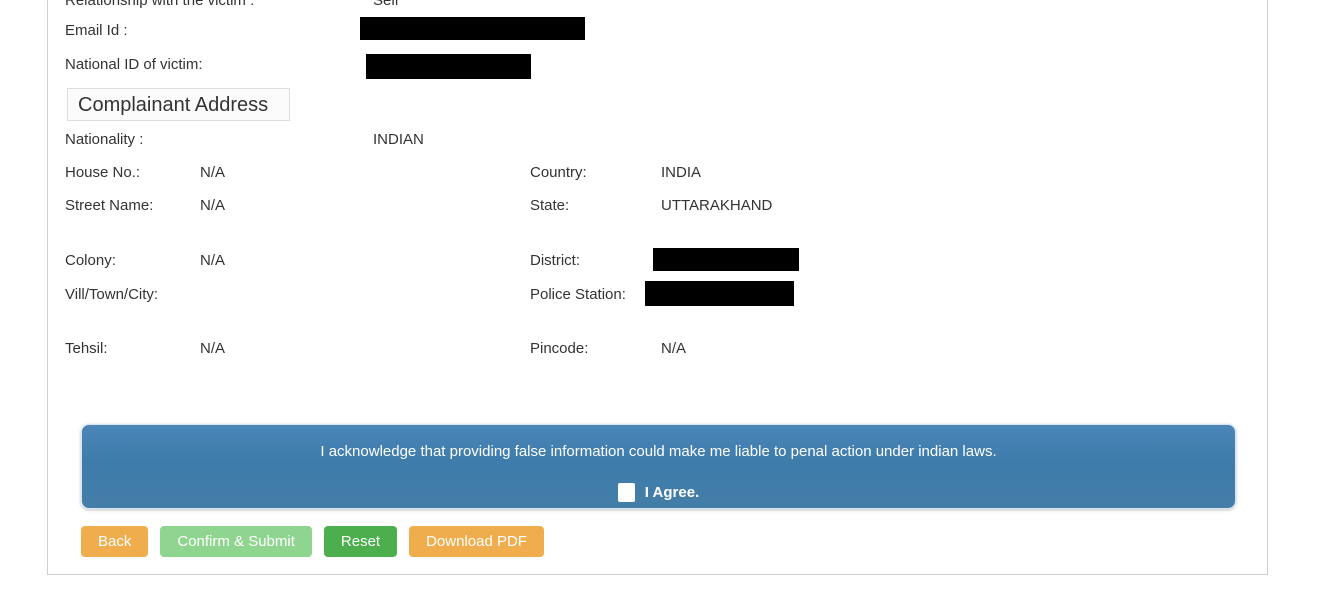 This screenshot has width=1324, height=595. Describe the element at coordinates (112, 294) in the screenshot. I see `vill-town-city-label: Vill/Town/City:` at that location.